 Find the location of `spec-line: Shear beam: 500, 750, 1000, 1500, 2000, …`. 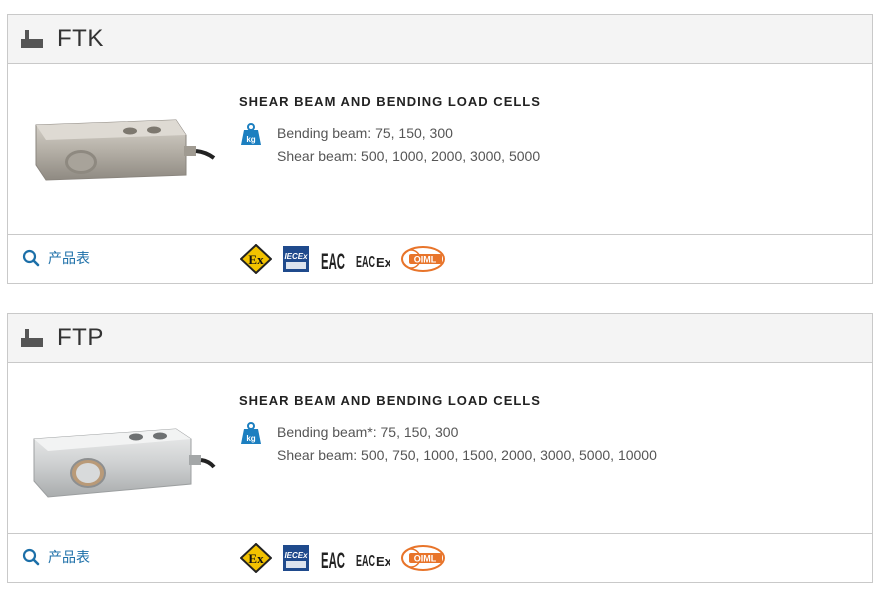

spec-line: Shear beam: 500, 750, 1000, 1500, 2000, … is located at coordinates (467, 455).